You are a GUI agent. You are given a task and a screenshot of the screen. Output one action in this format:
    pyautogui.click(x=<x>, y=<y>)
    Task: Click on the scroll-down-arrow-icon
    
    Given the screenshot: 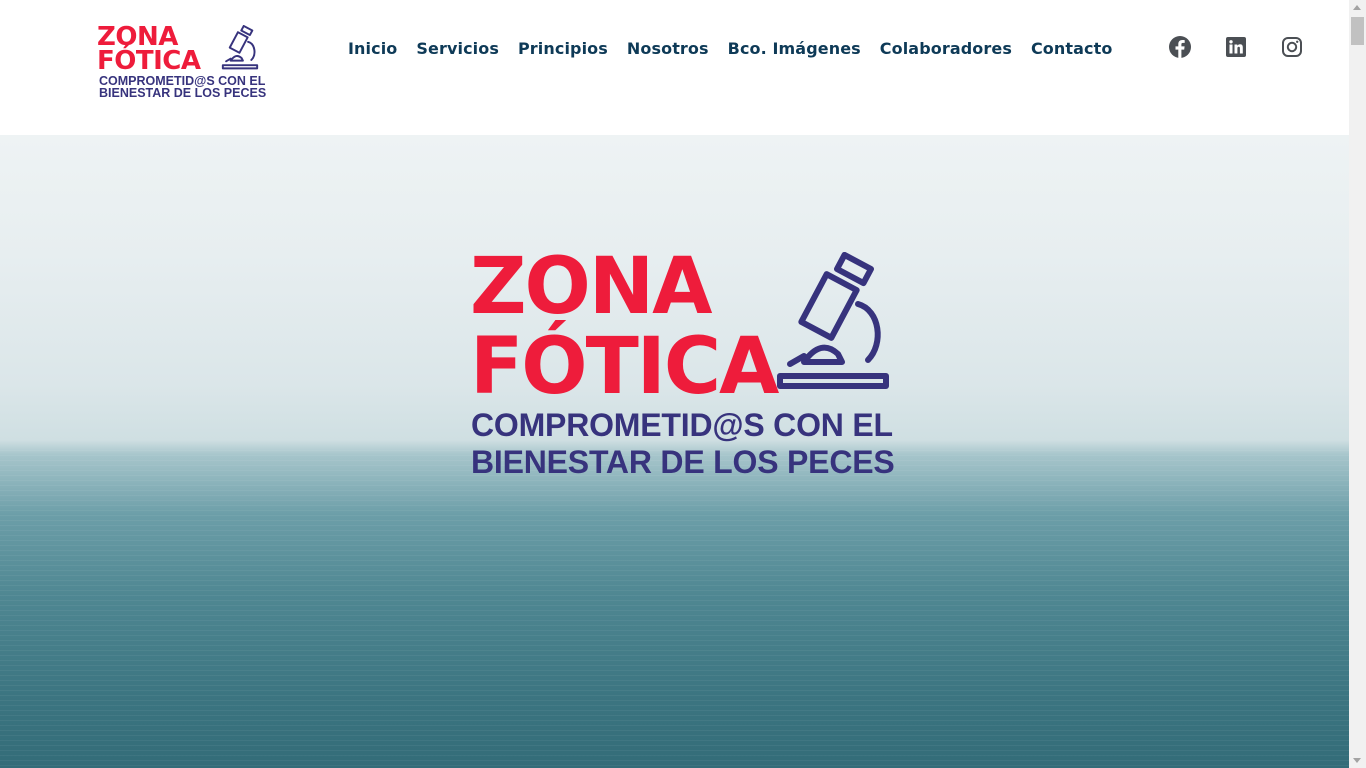 What is the action you would take?
    pyautogui.click(x=1357, y=760)
    